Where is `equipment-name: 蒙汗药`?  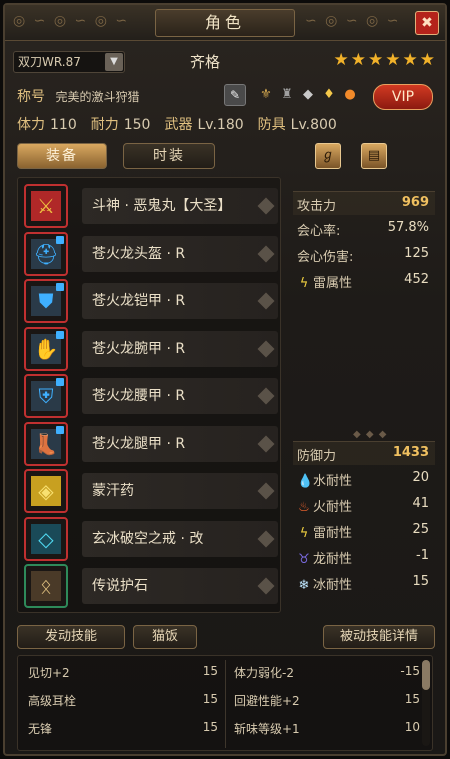 equipment-name: 蒙汗药 is located at coordinates (180, 491).